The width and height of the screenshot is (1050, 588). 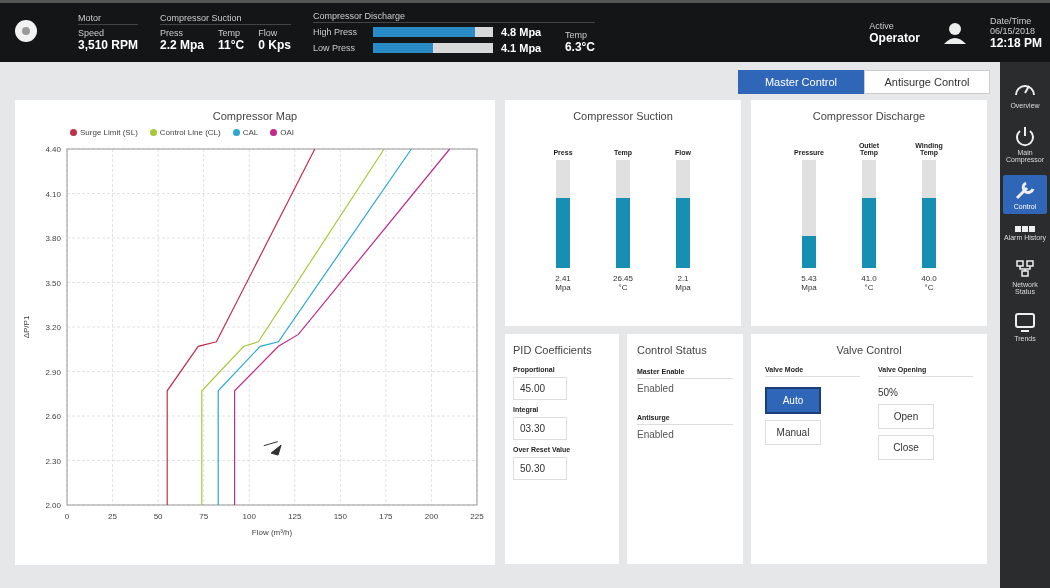 What do you see at coordinates (454, 17) in the screenshot?
I see `group-title: Compressor Discharge` at bounding box center [454, 17].